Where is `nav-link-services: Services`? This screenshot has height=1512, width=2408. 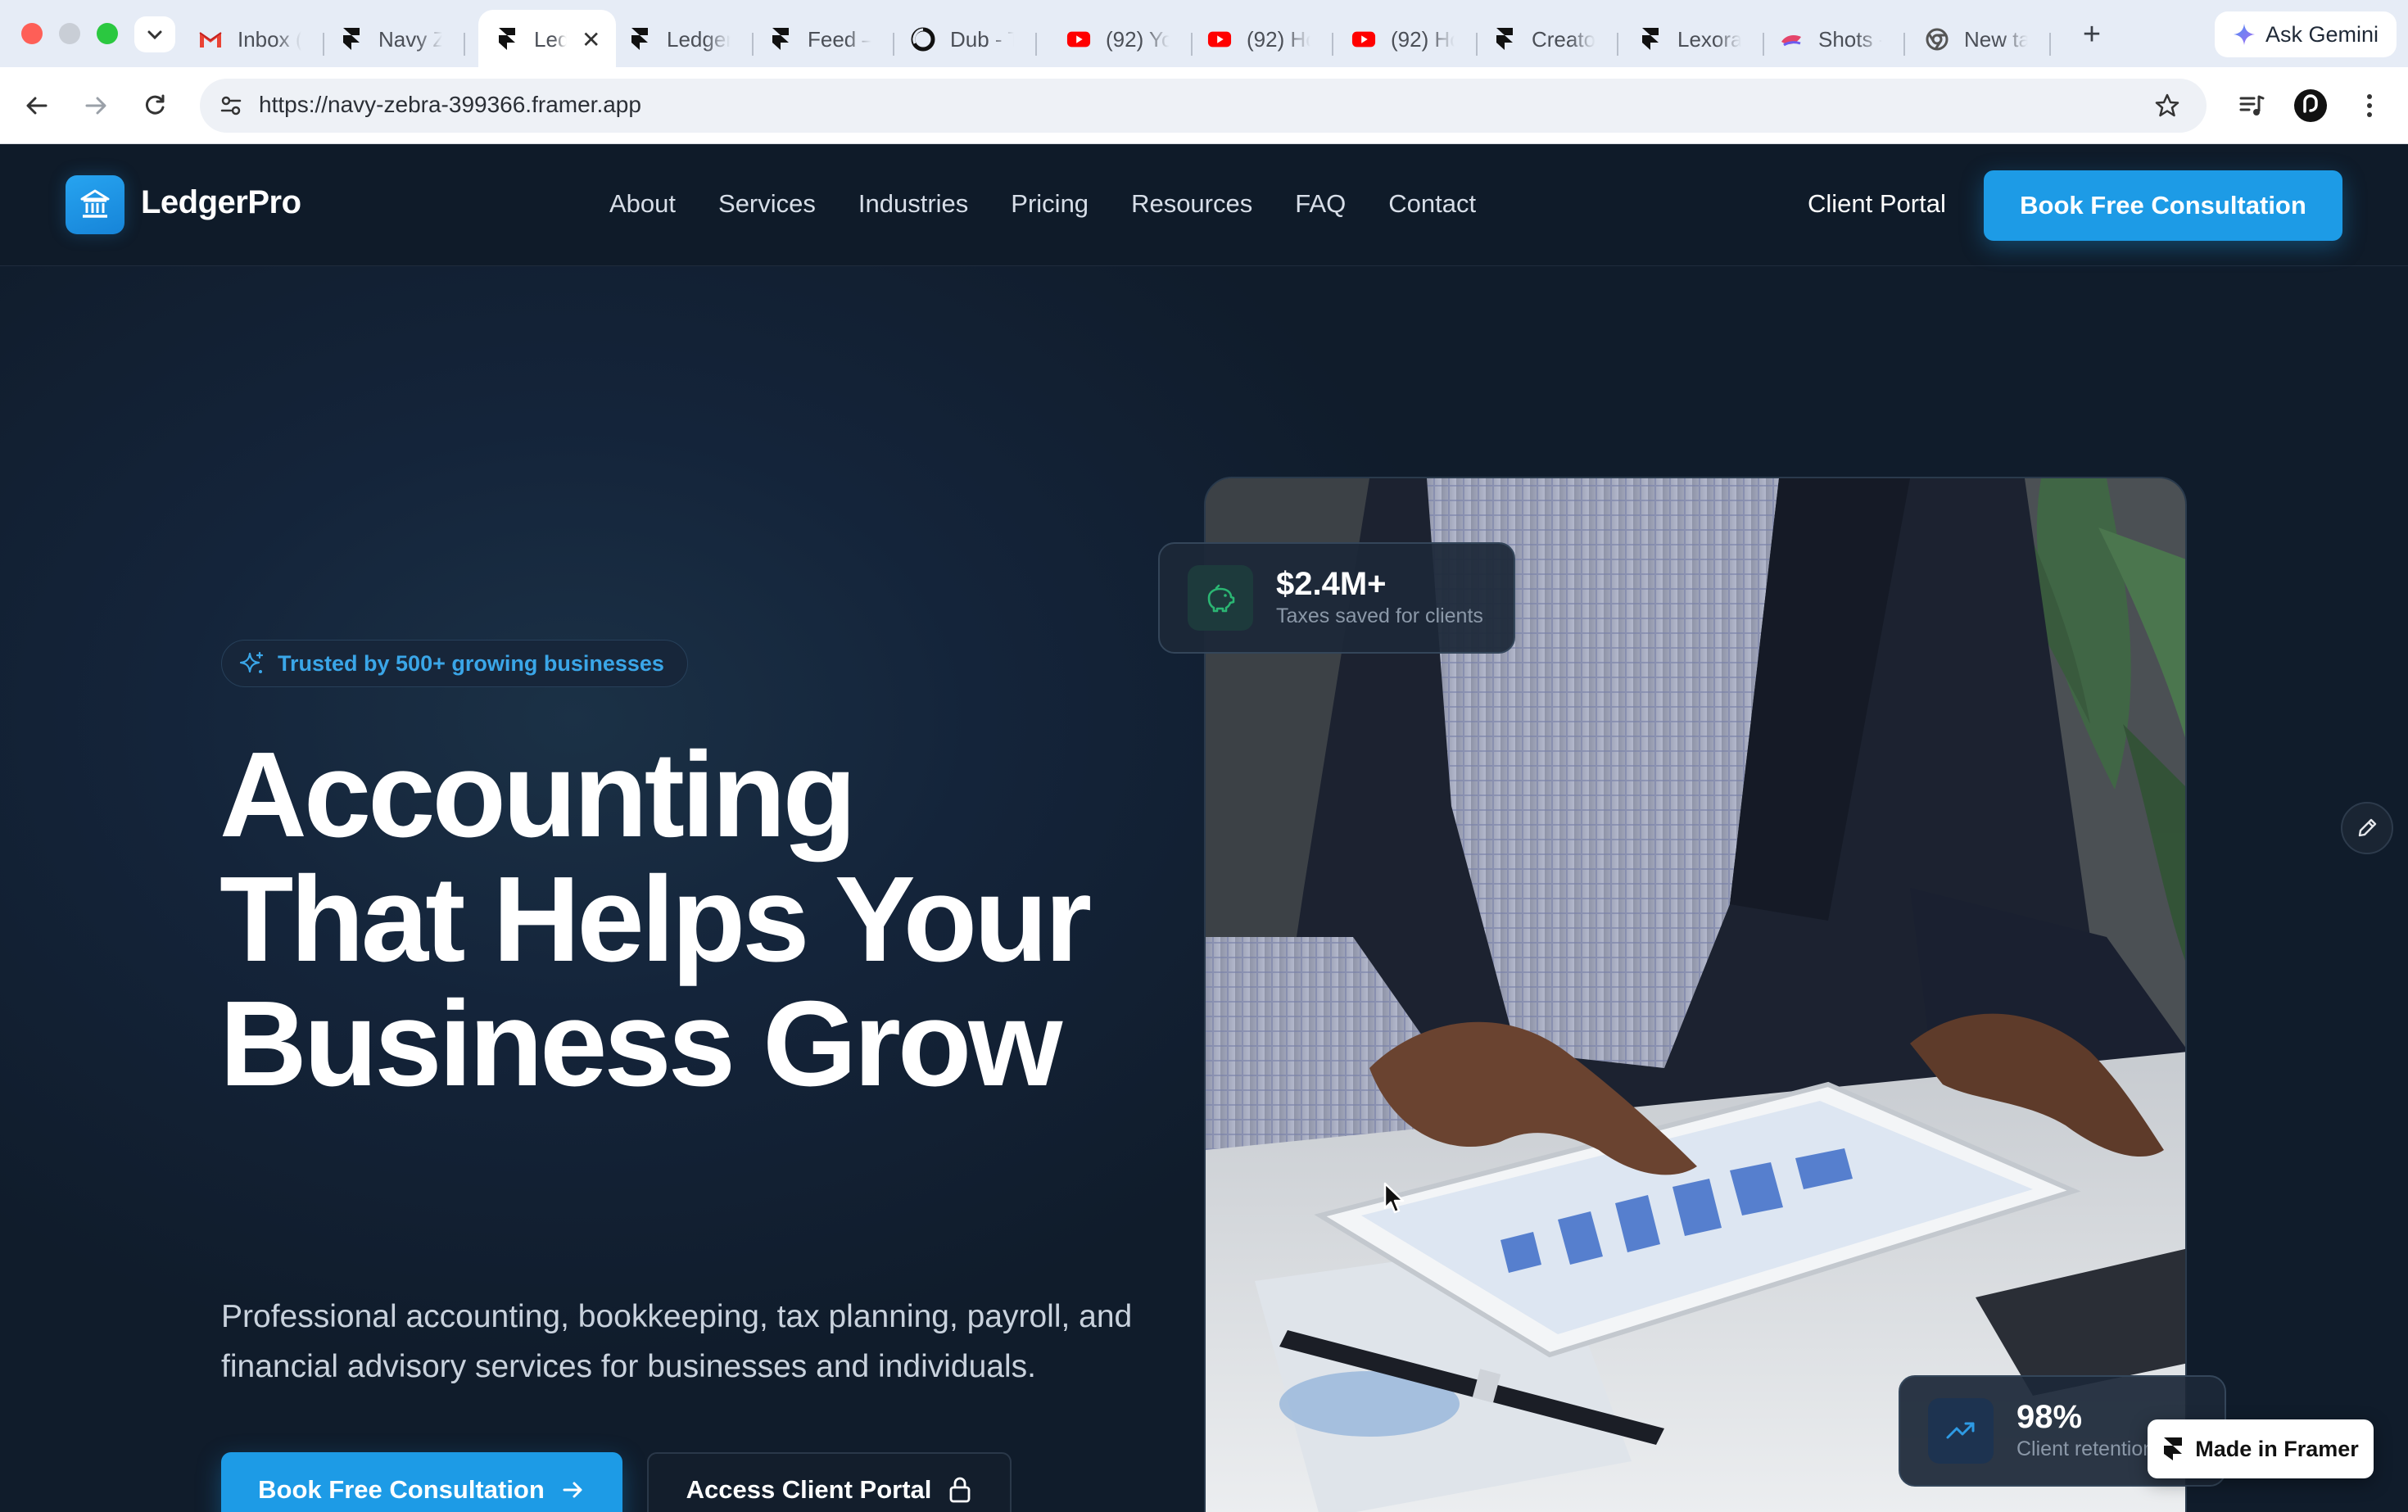
nav-link-services: Services is located at coordinates (767, 204).